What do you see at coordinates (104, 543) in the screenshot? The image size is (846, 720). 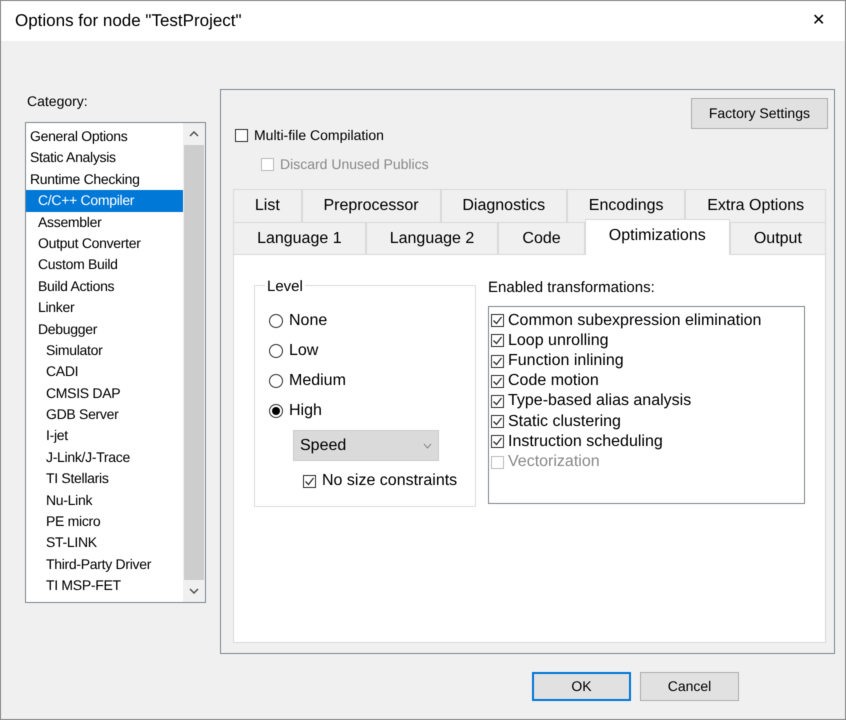 I see `category-item: ST-LINK` at bounding box center [104, 543].